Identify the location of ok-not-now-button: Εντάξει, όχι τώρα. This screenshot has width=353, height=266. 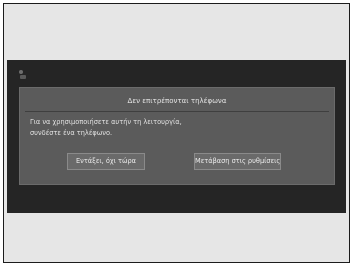
(106, 161).